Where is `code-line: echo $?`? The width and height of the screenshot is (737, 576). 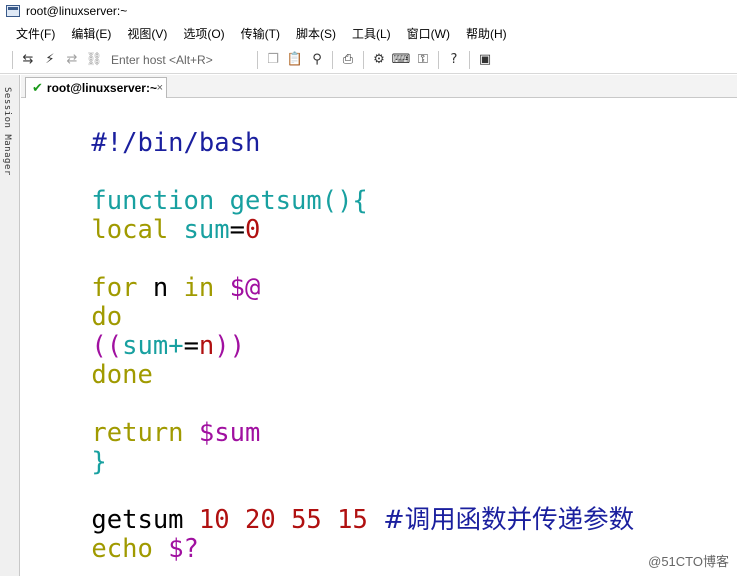 code-line: echo $? is located at coordinates (114, 535).